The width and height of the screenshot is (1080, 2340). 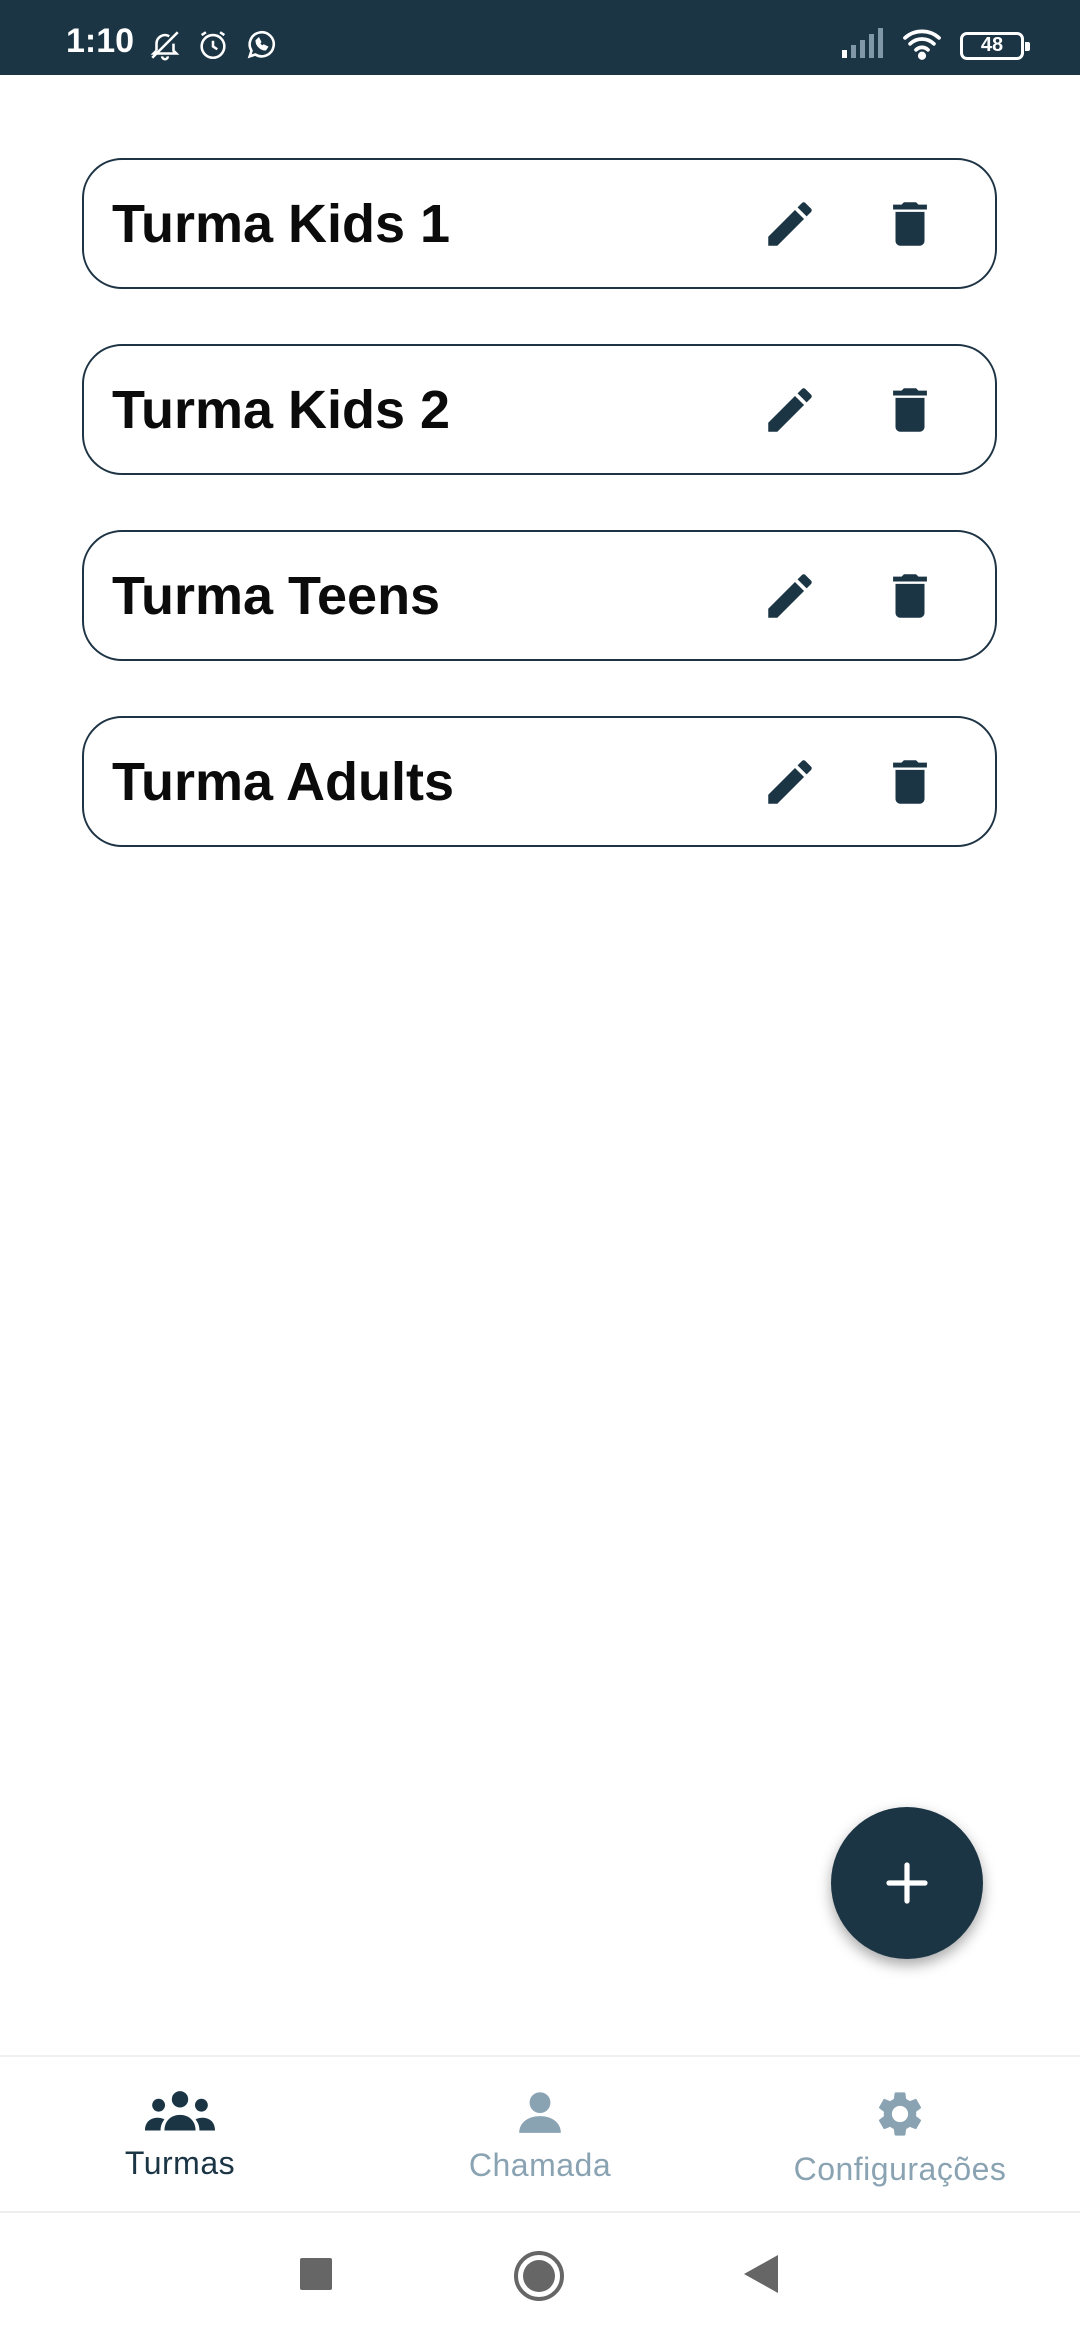 I want to click on bottom-navigation: Turmas Chamada Configurações, so click(x=540, y=2133).